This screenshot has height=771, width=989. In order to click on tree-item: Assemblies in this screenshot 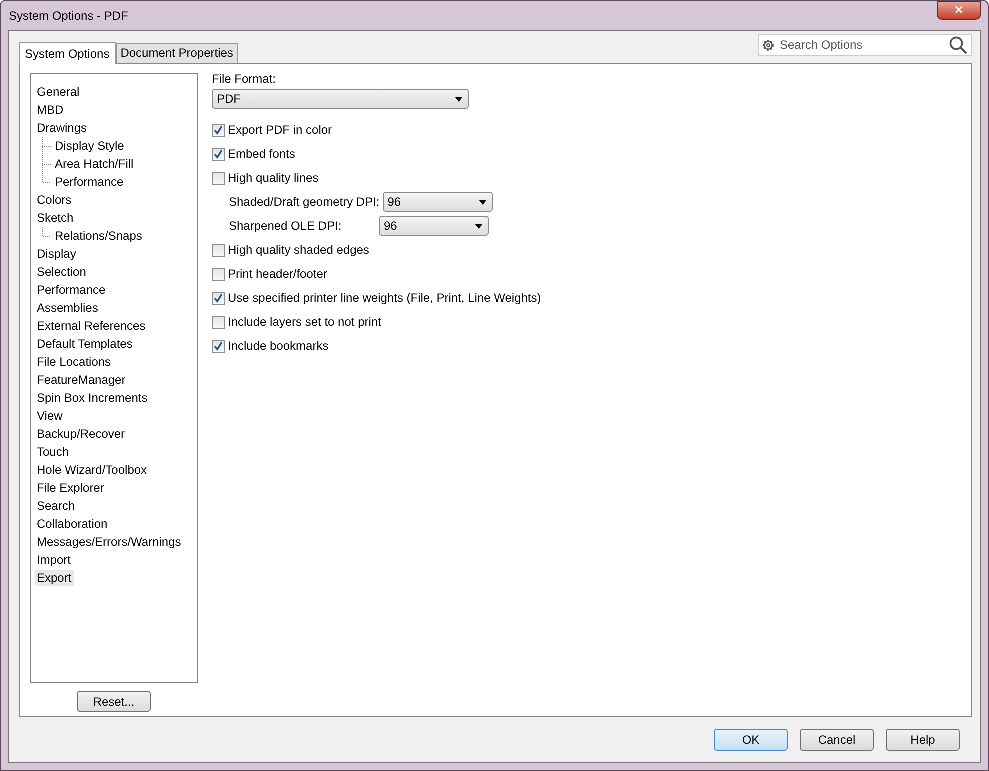, I will do `click(67, 308)`.